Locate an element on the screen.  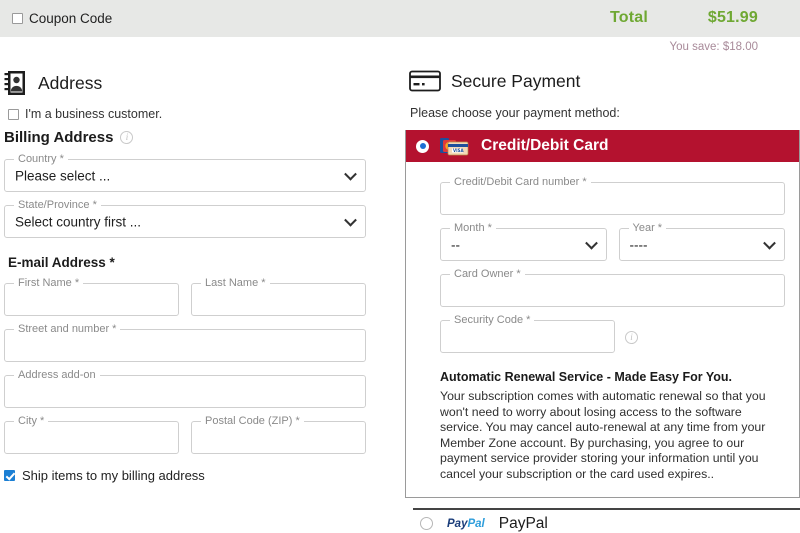
paypal-logo-part-2: Pal is located at coordinates (476, 523).